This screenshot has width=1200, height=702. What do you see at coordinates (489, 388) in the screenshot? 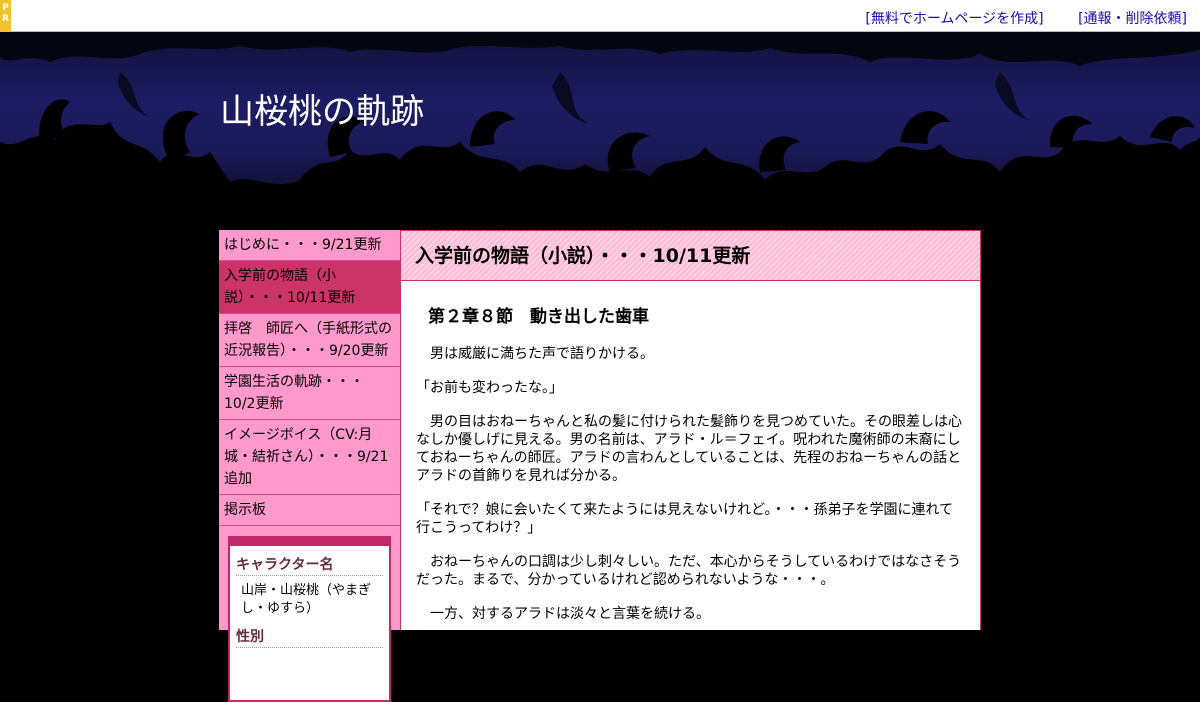
I see `article-paragraph: 「お前も変わったな。」` at bounding box center [489, 388].